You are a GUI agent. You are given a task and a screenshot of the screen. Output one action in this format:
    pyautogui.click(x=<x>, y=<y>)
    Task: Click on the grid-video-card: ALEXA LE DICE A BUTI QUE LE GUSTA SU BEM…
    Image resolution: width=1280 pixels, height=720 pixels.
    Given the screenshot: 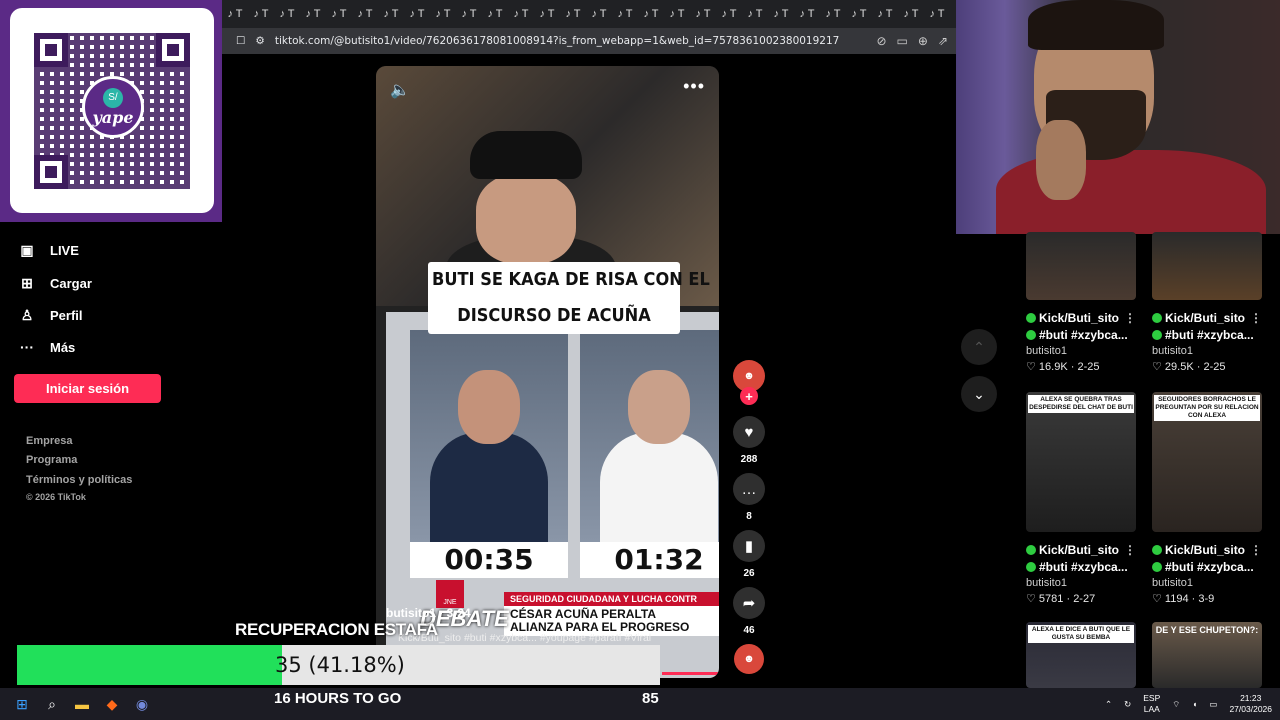 What is the action you would take?
    pyautogui.click(x=1081, y=655)
    